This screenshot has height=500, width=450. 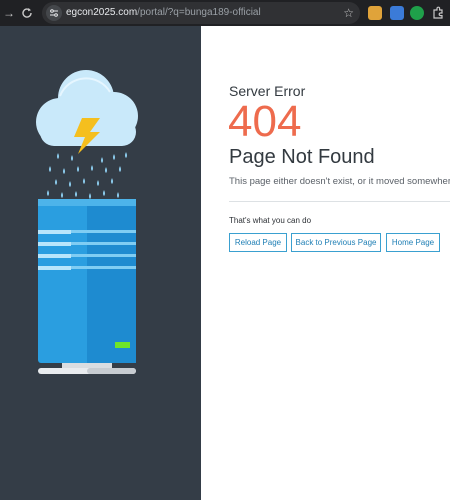 What do you see at coordinates (336, 242) in the screenshot?
I see `back-to-previous-page-button: Back to Previous Page` at bounding box center [336, 242].